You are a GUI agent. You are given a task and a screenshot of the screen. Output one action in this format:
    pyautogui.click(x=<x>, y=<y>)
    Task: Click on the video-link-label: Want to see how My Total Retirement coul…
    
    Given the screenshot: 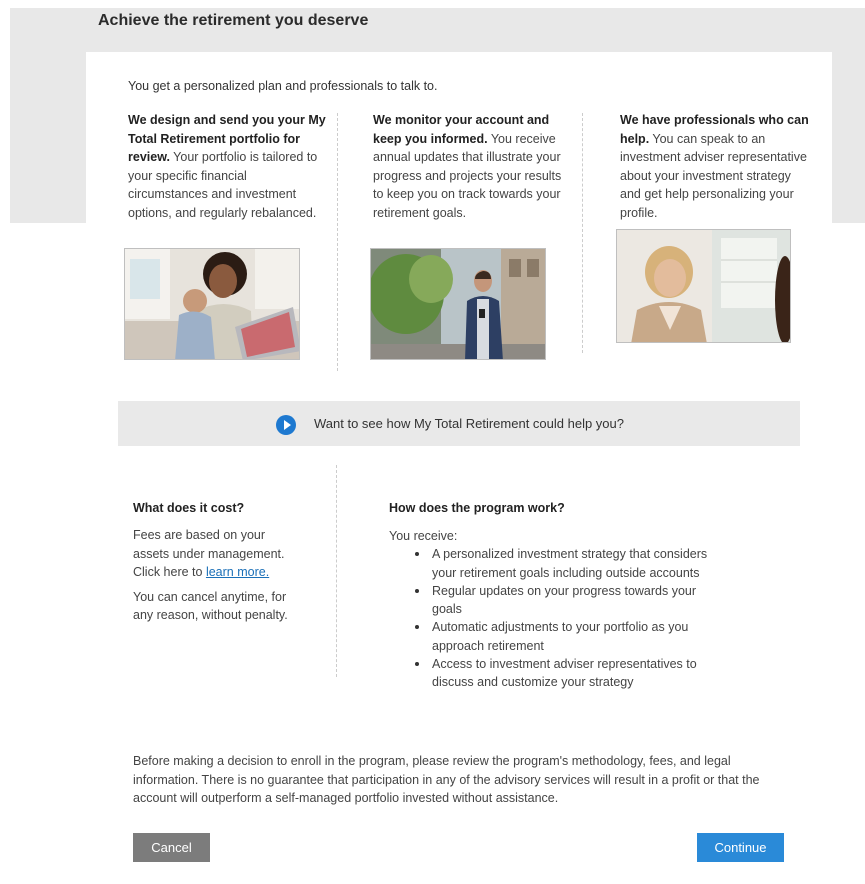 What is the action you would take?
    pyautogui.click(x=469, y=423)
    